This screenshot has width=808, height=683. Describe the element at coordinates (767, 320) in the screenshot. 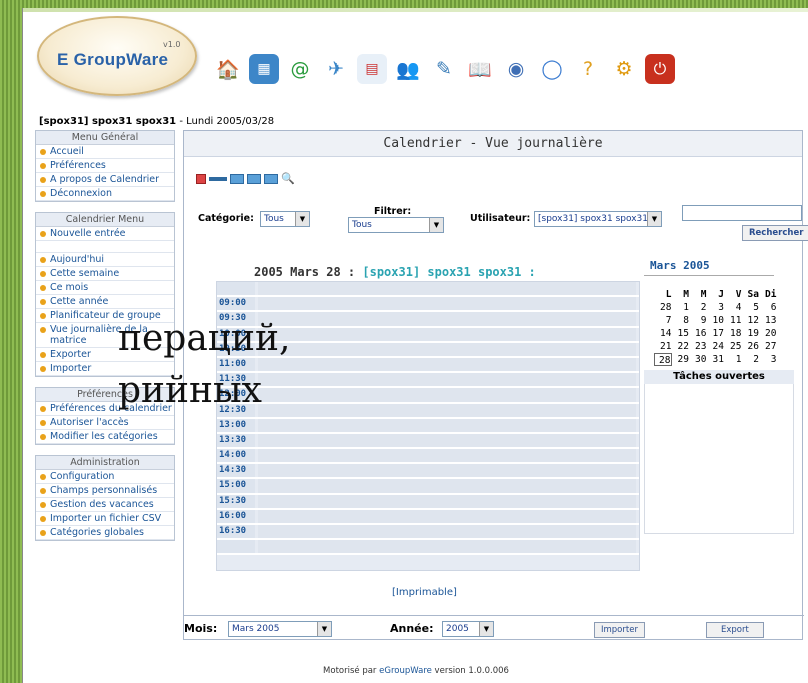

I see `mini-calendar-day: 13` at that location.